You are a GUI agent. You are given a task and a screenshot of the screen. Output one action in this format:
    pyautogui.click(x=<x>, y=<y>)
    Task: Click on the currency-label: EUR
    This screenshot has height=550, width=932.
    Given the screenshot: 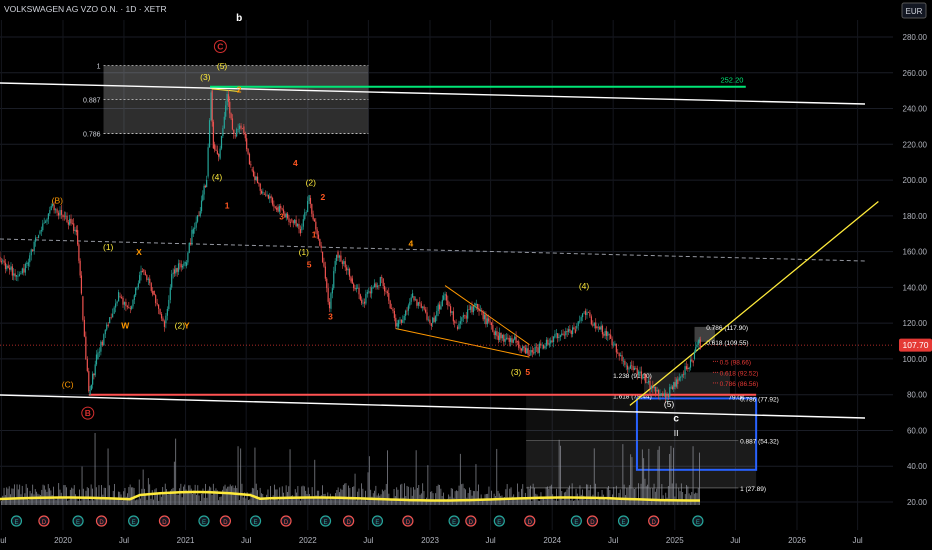 What is the action you would take?
    pyautogui.click(x=914, y=11)
    